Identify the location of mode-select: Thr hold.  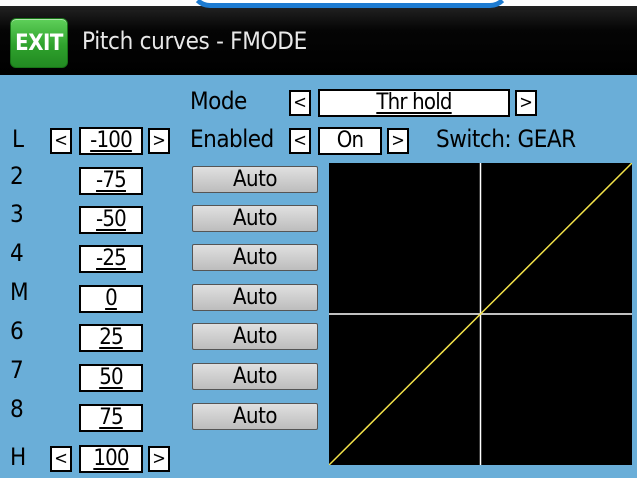
(414, 103).